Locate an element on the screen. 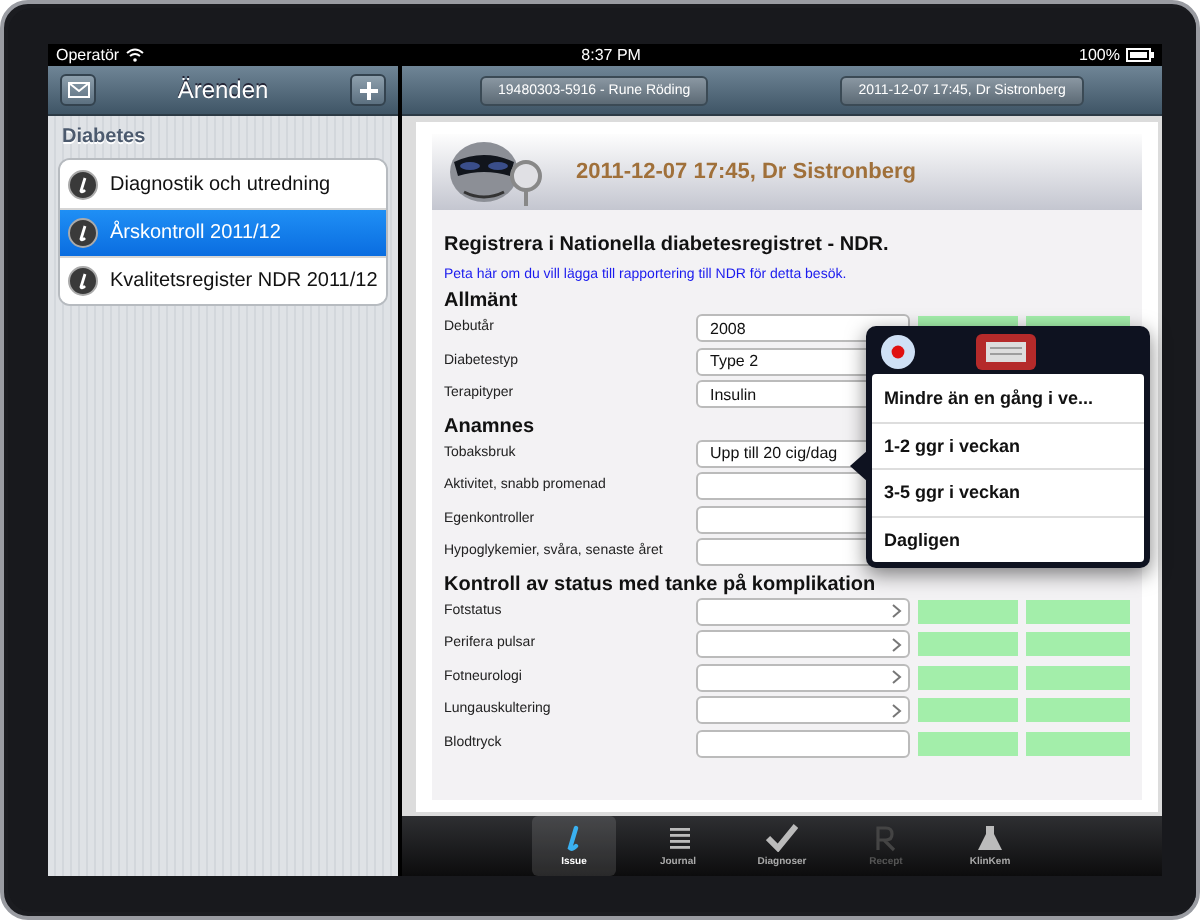 The image size is (1200, 920). robot-doctor-drawing is located at coordinates (496, 172).